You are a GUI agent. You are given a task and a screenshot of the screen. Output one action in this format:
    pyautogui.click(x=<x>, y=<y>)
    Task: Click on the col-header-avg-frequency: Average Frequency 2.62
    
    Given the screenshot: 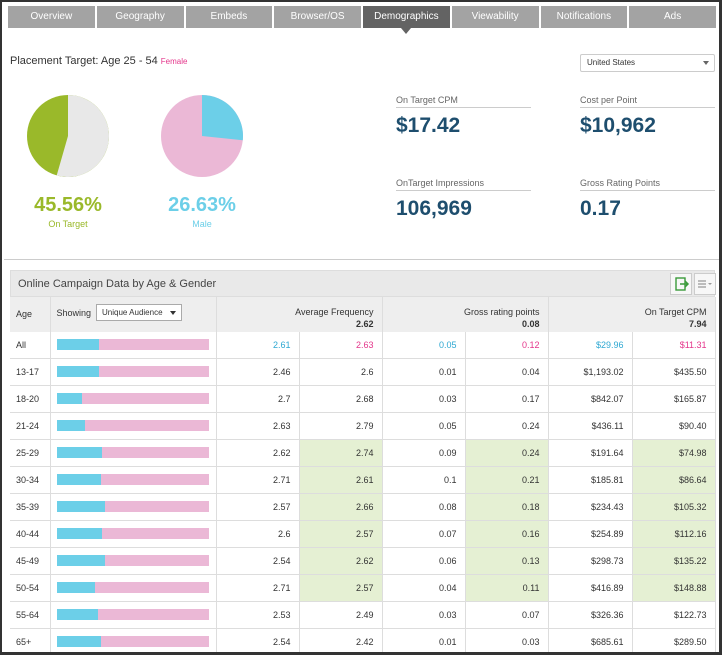 What is the action you would take?
    pyautogui.click(x=299, y=314)
    